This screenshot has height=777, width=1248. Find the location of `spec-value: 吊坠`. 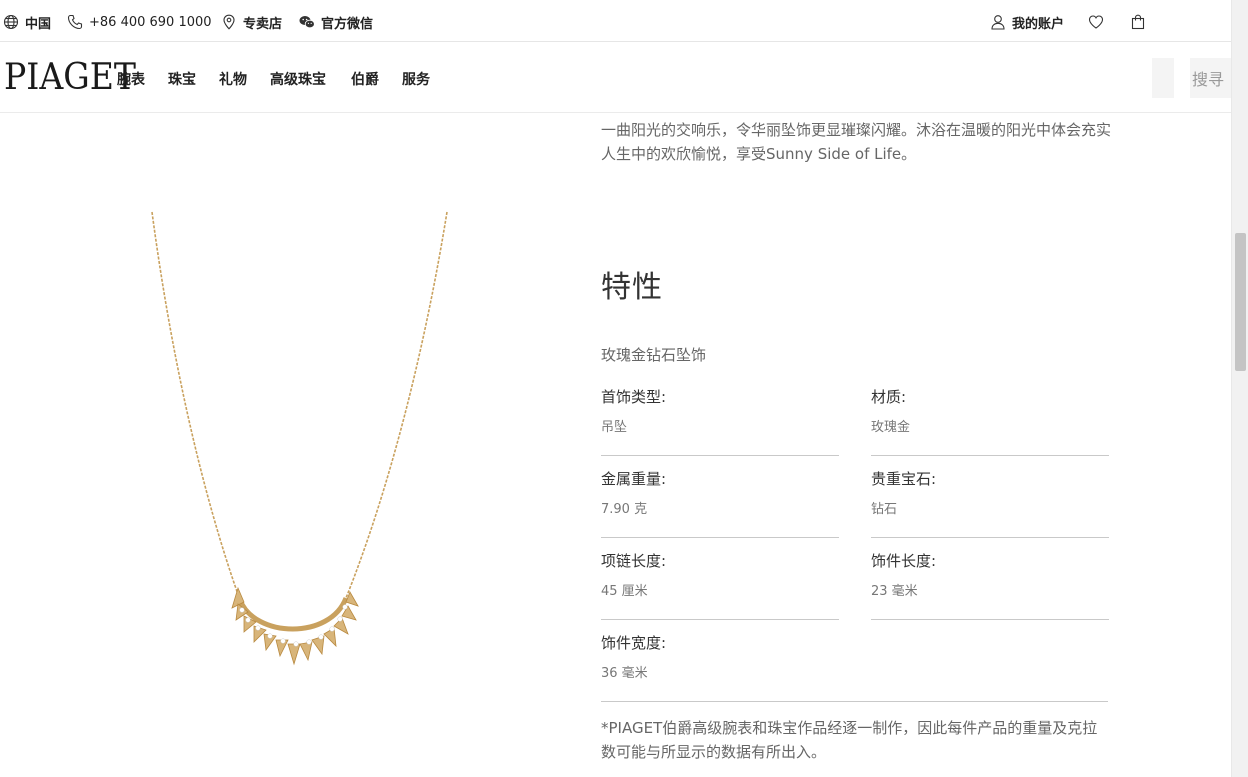

spec-value: 吊坠 is located at coordinates (614, 427).